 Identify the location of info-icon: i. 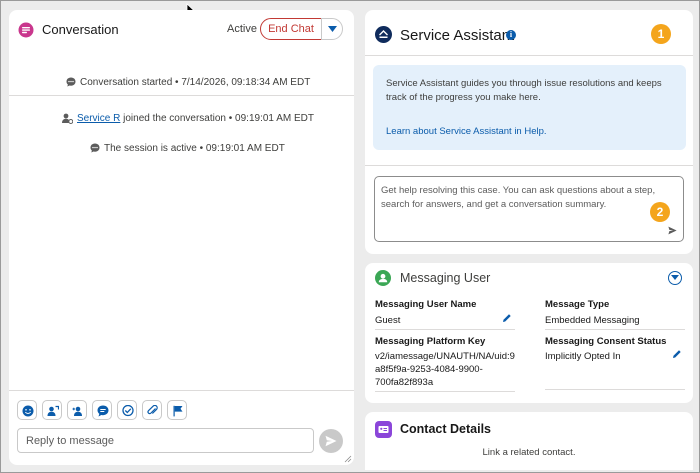
(511, 35).